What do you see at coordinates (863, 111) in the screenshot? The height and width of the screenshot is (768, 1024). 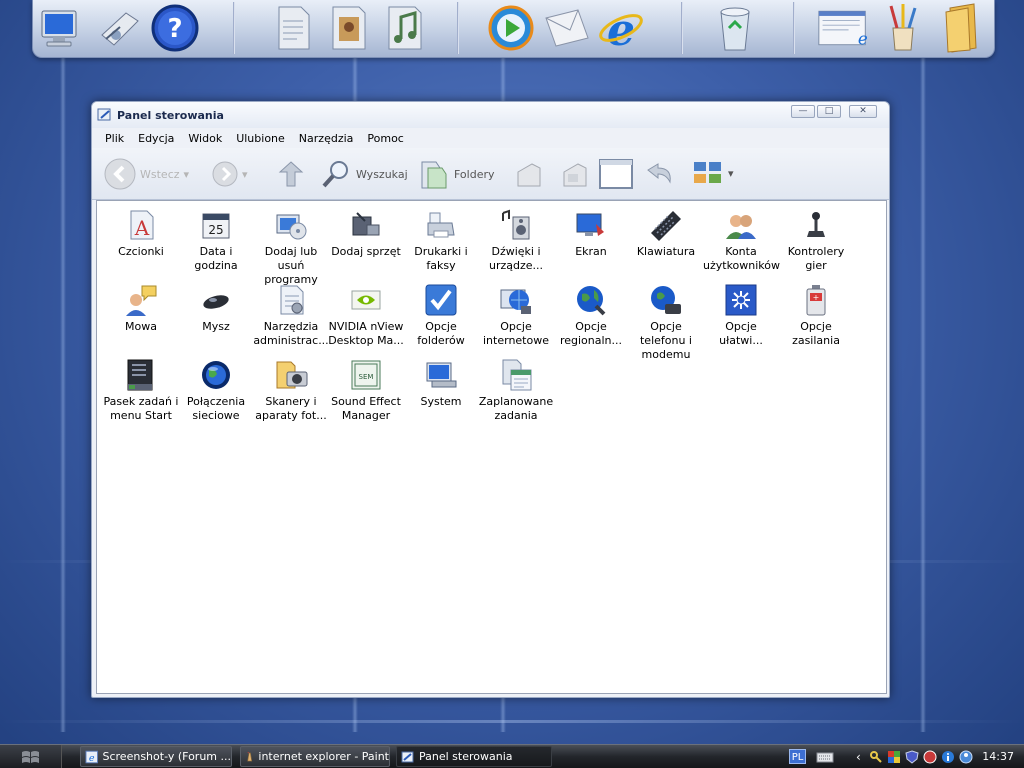 I see `close-button: ✕` at bounding box center [863, 111].